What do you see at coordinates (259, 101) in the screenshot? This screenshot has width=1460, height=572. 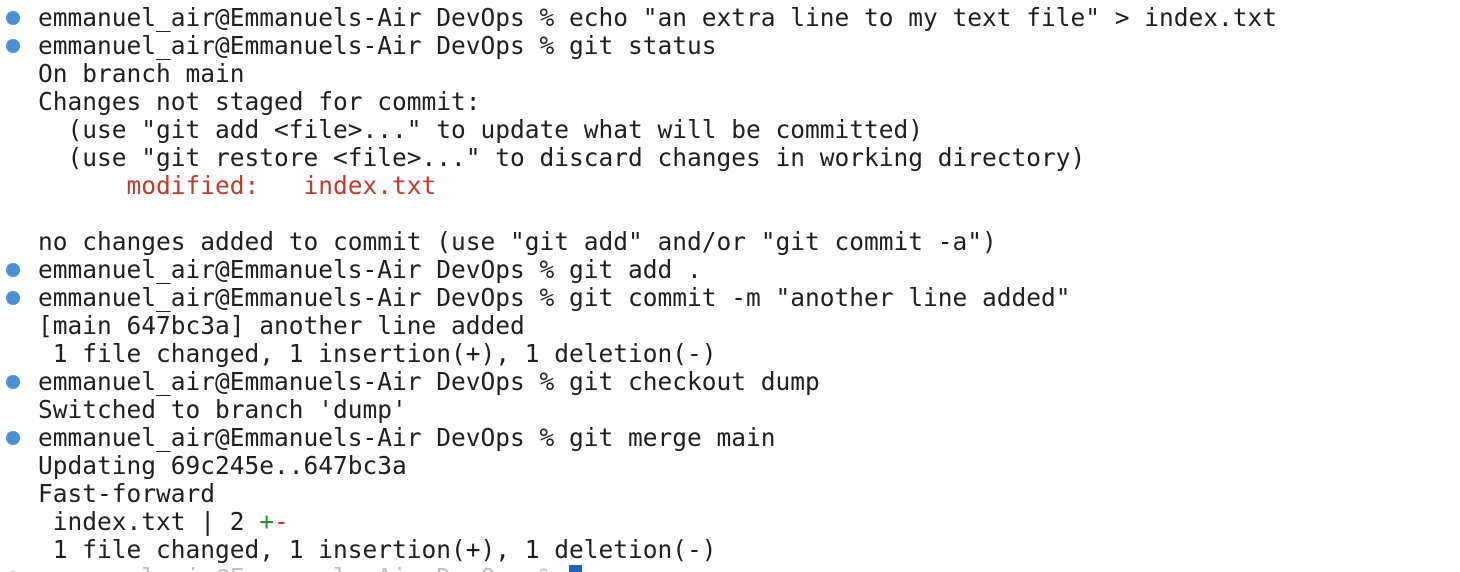 I see `output-line: Changes not staged for commit:` at bounding box center [259, 101].